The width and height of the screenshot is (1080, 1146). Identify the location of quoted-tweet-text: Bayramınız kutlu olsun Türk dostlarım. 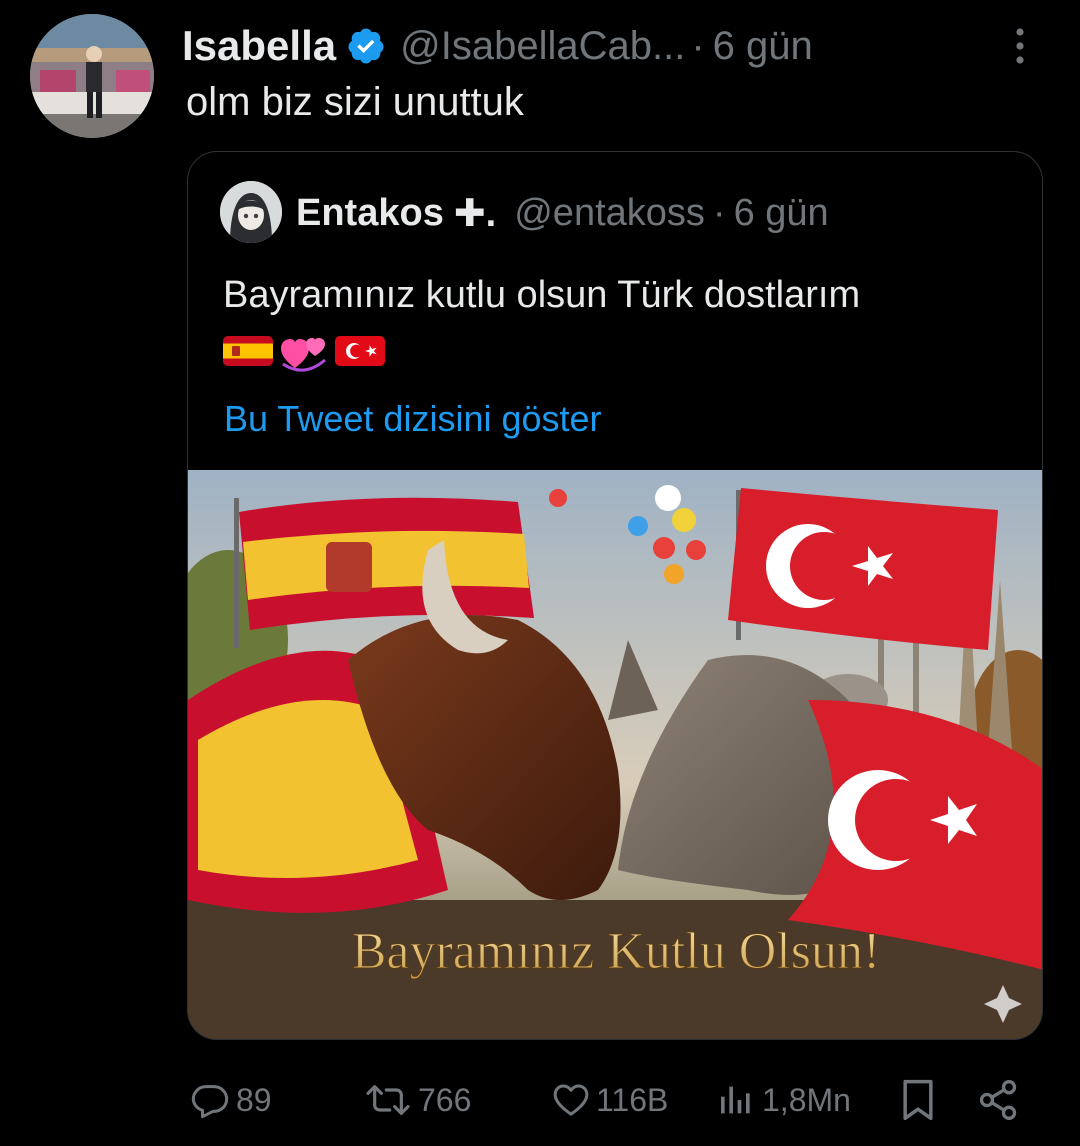
(542, 295).